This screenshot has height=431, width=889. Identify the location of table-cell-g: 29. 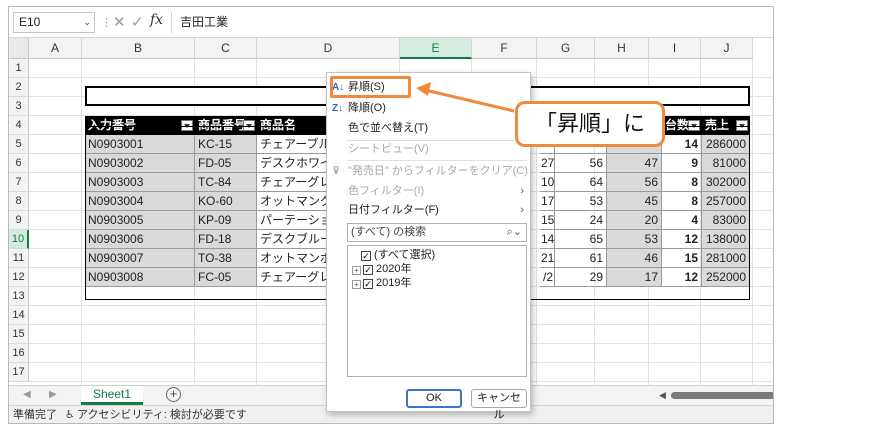
(581, 277).